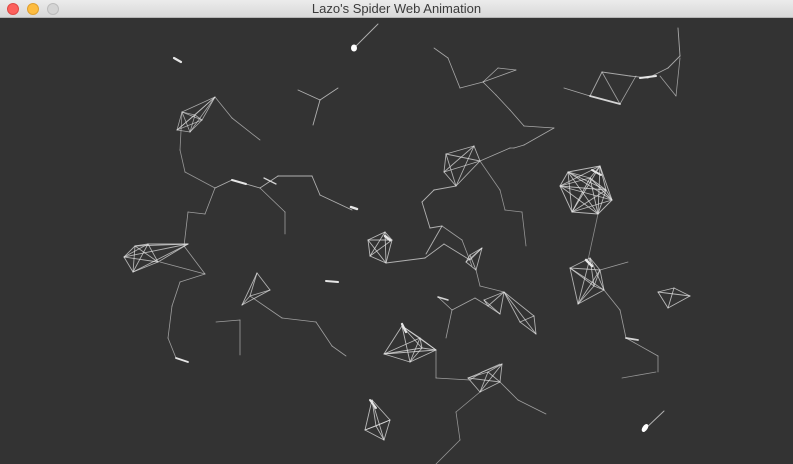  I want to click on window-title: Lazo's Spider Web Animation, so click(396, 8).